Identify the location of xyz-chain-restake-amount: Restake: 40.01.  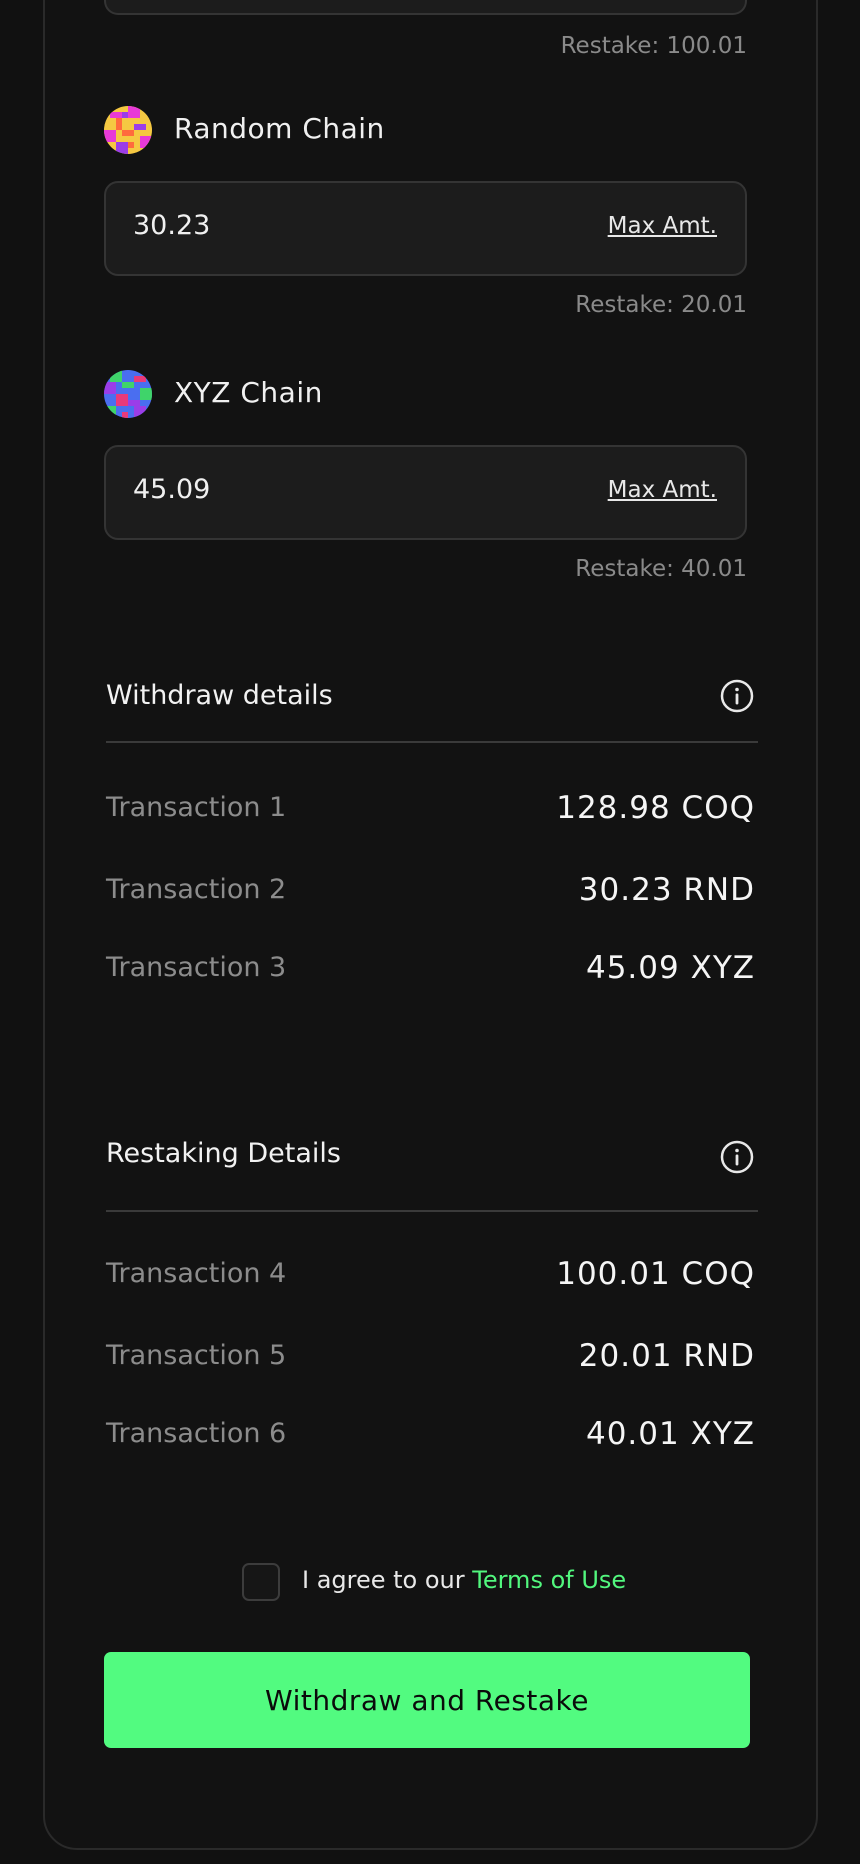
(661, 569).